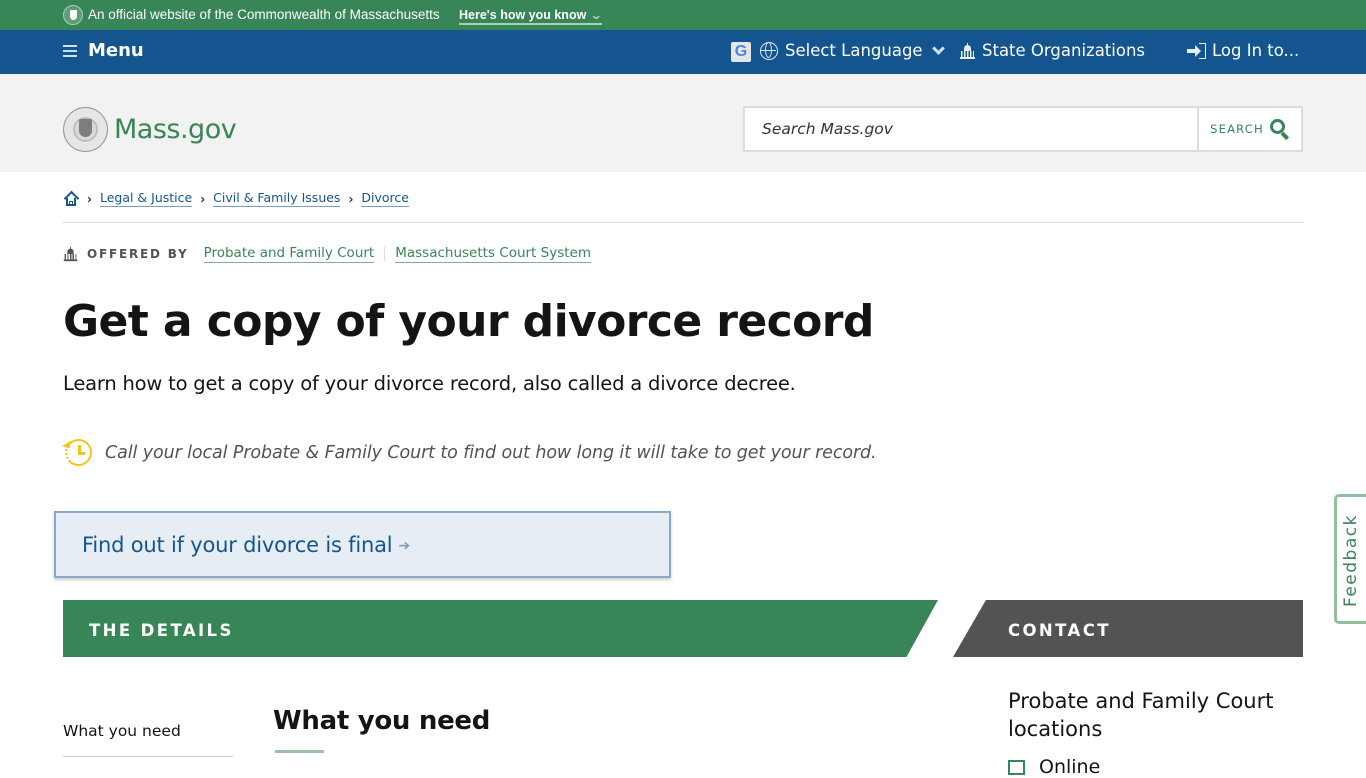 The height and width of the screenshot is (778, 1366). Describe the element at coordinates (1064, 50) in the screenshot. I see `state-organizations-label: State Organizations` at that location.